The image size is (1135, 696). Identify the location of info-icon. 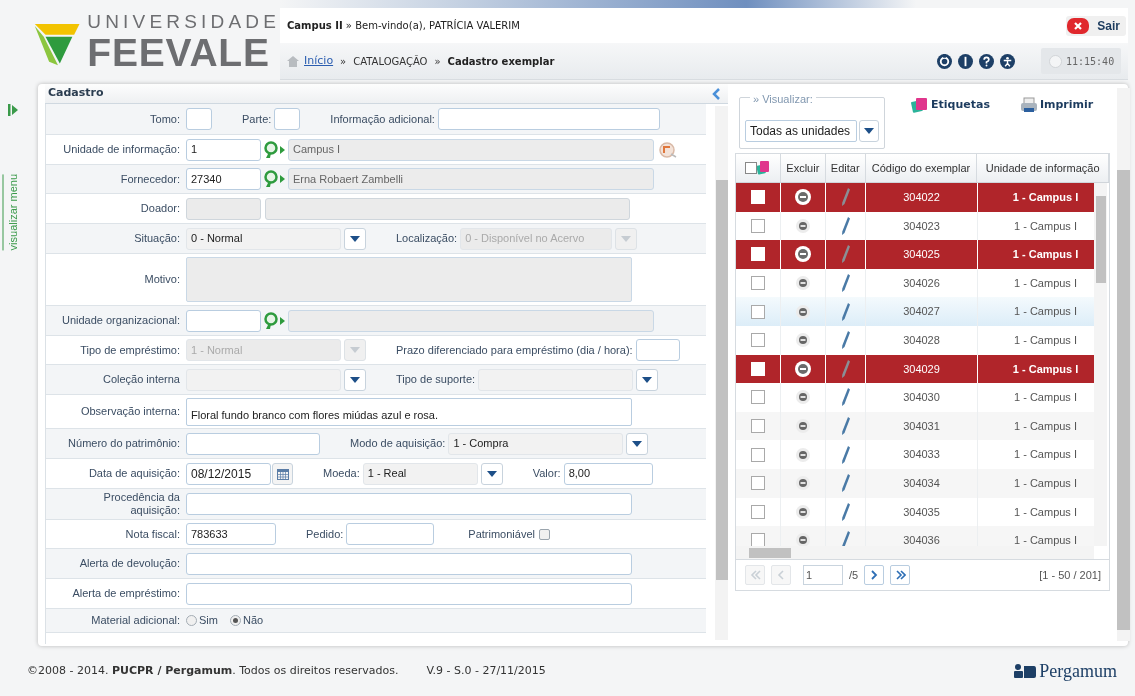
(965, 61).